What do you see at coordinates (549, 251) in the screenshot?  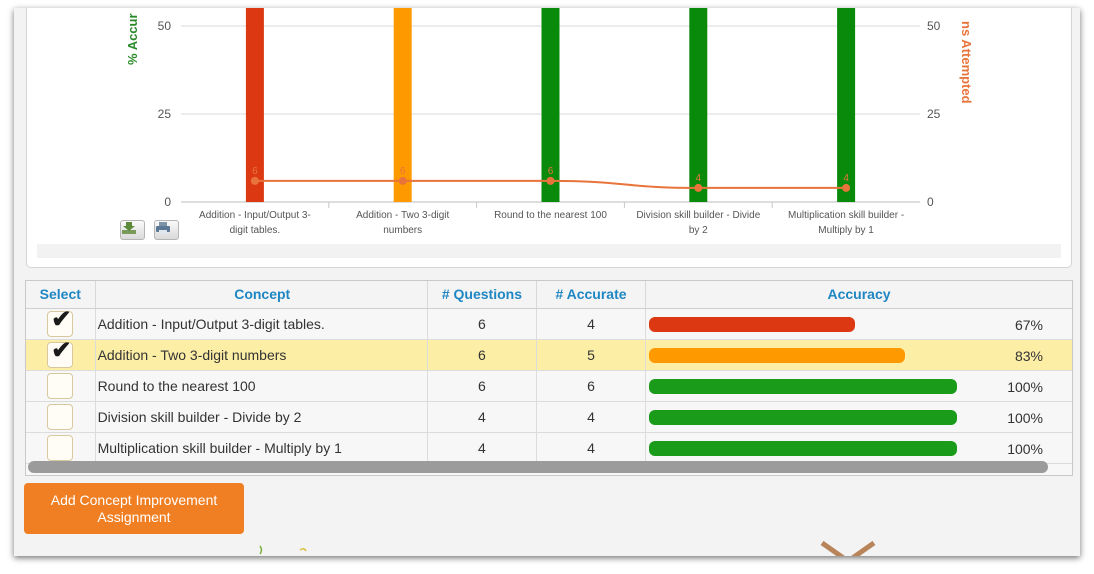 I see `chart-footer` at bounding box center [549, 251].